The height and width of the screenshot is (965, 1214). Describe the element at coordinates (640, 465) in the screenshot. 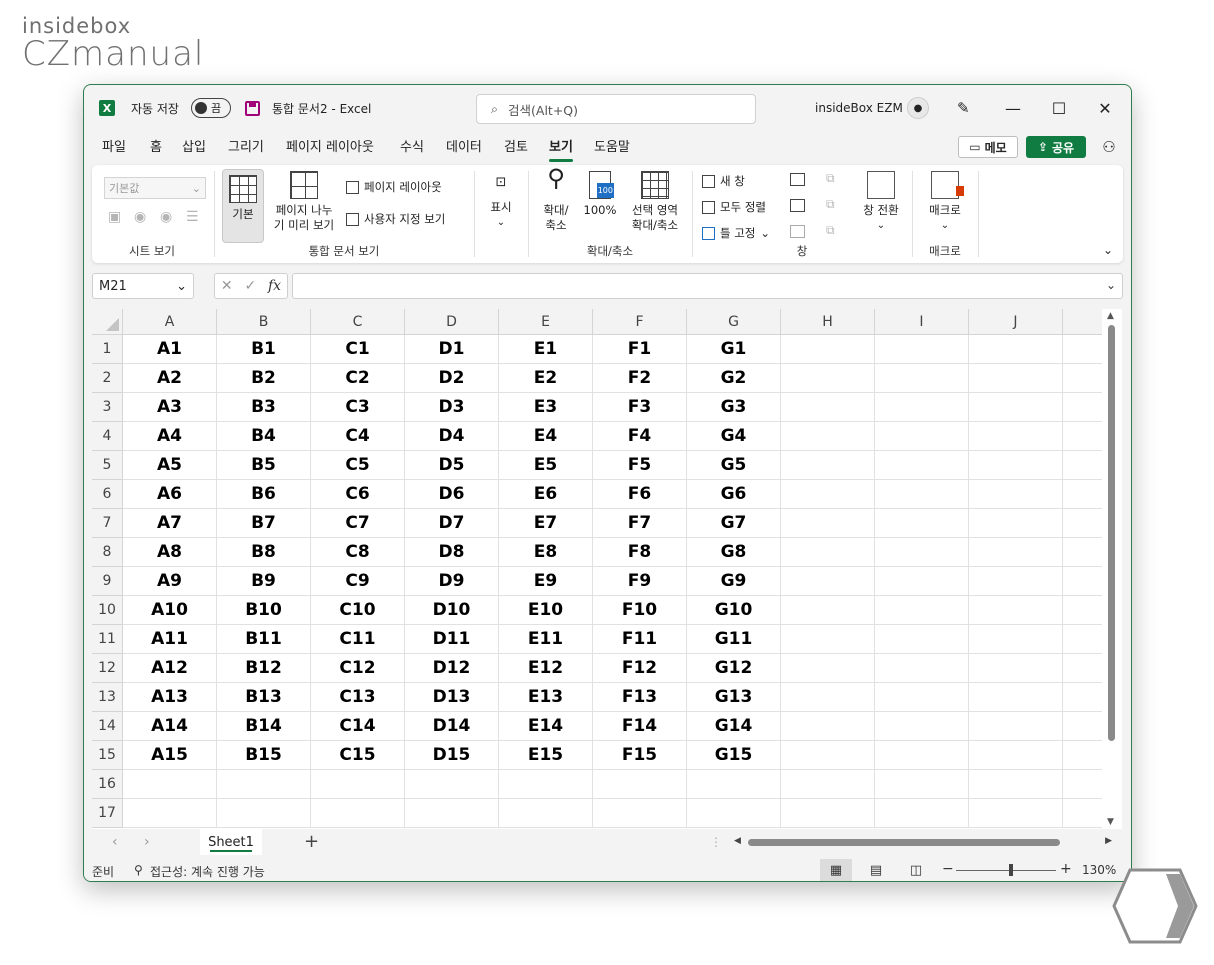

I see `grid-cell: F5` at that location.